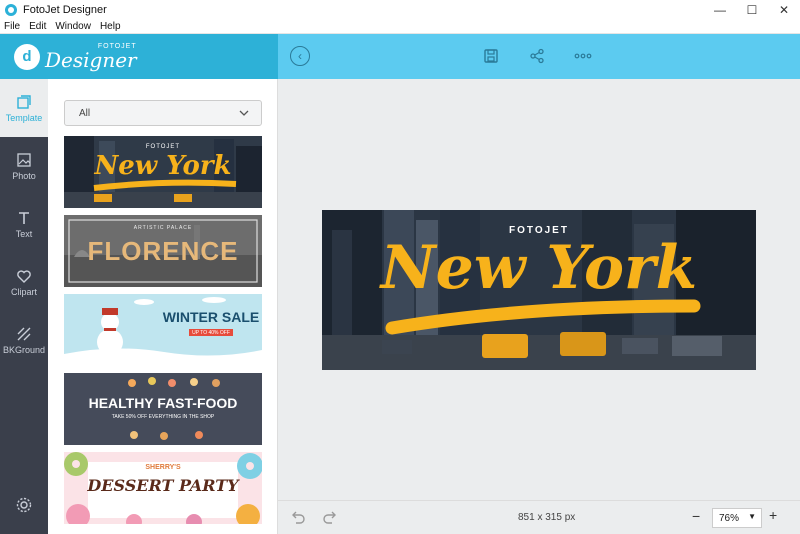  I want to click on template-icon, so click(24, 101).